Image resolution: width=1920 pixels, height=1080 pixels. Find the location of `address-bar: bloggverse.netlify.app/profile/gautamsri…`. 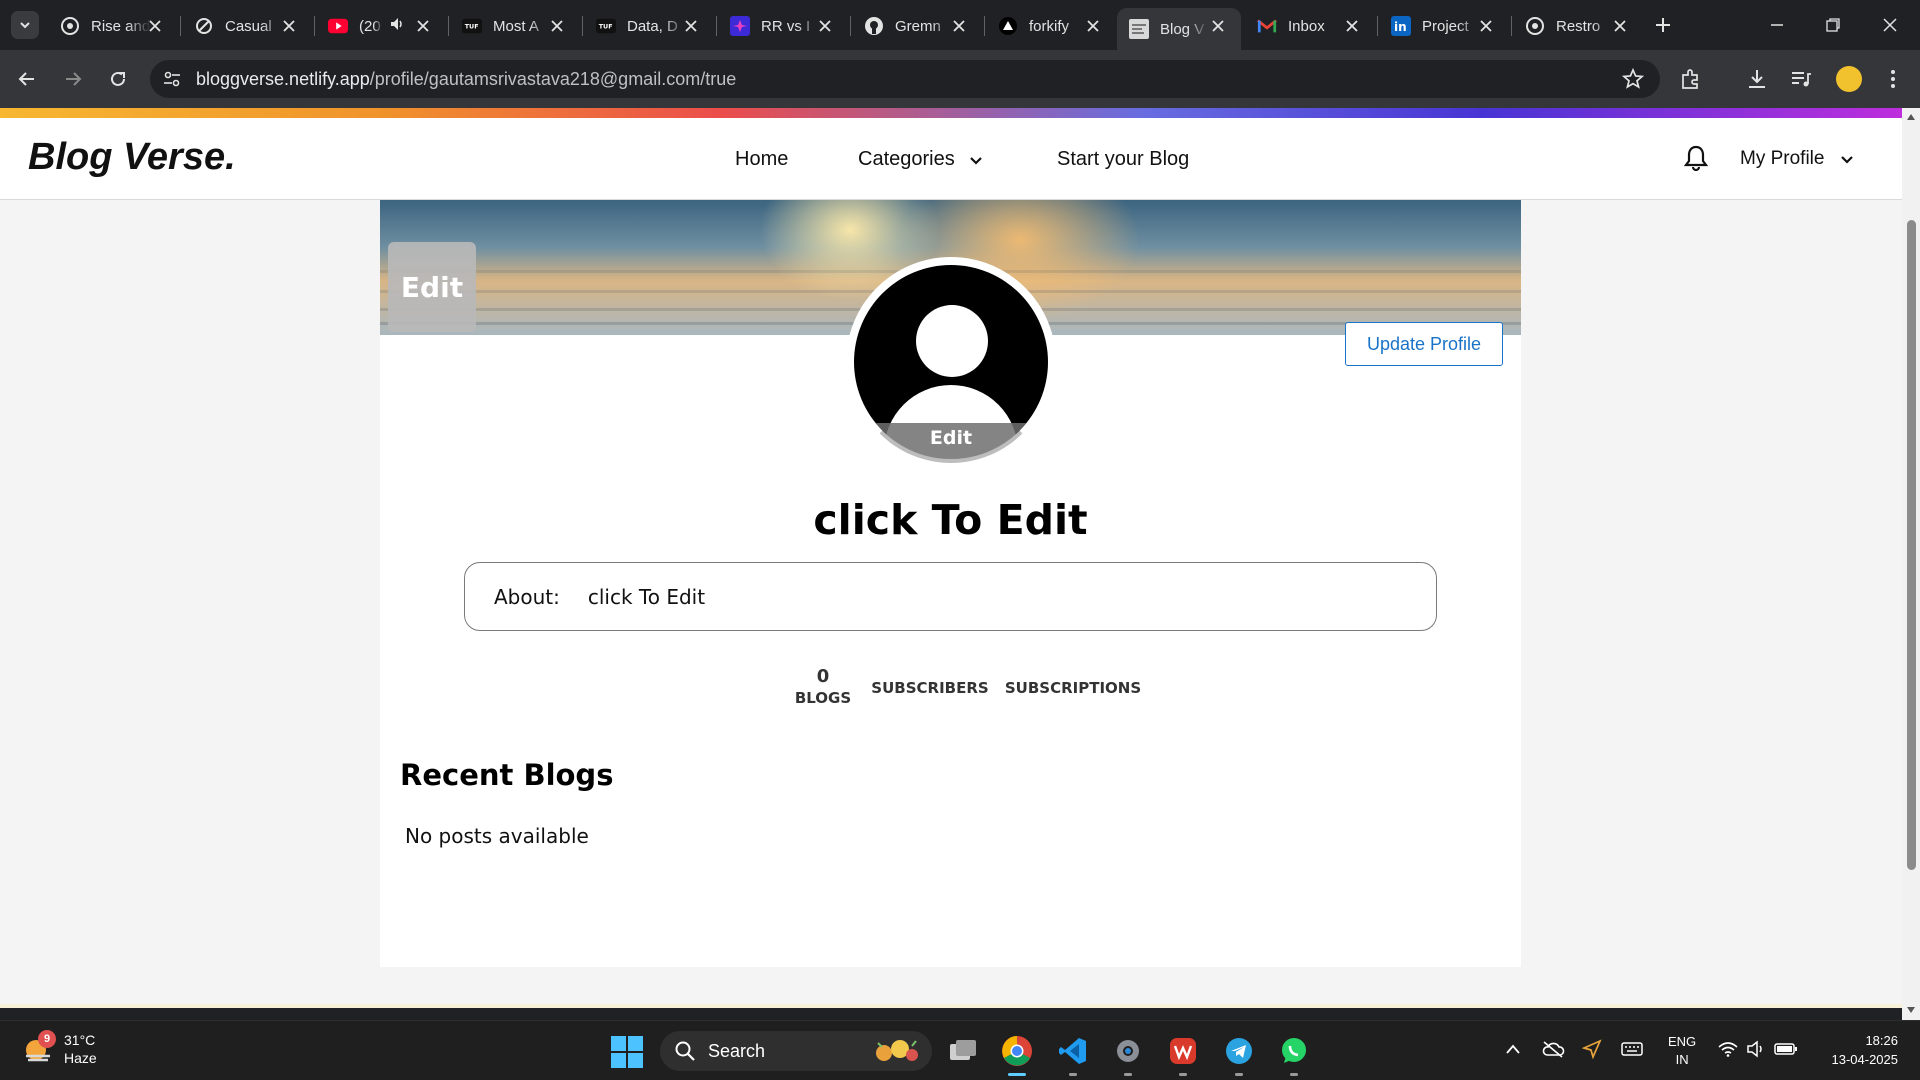

address-bar: bloggverse.netlify.app/profile/gautamsri… is located at coordinates (905, 79).